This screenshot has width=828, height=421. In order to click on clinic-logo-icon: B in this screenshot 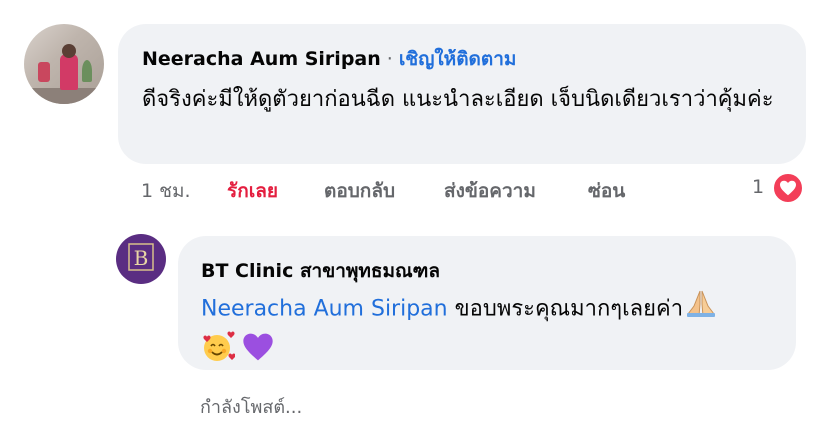, I will do `click(141, 257)`.